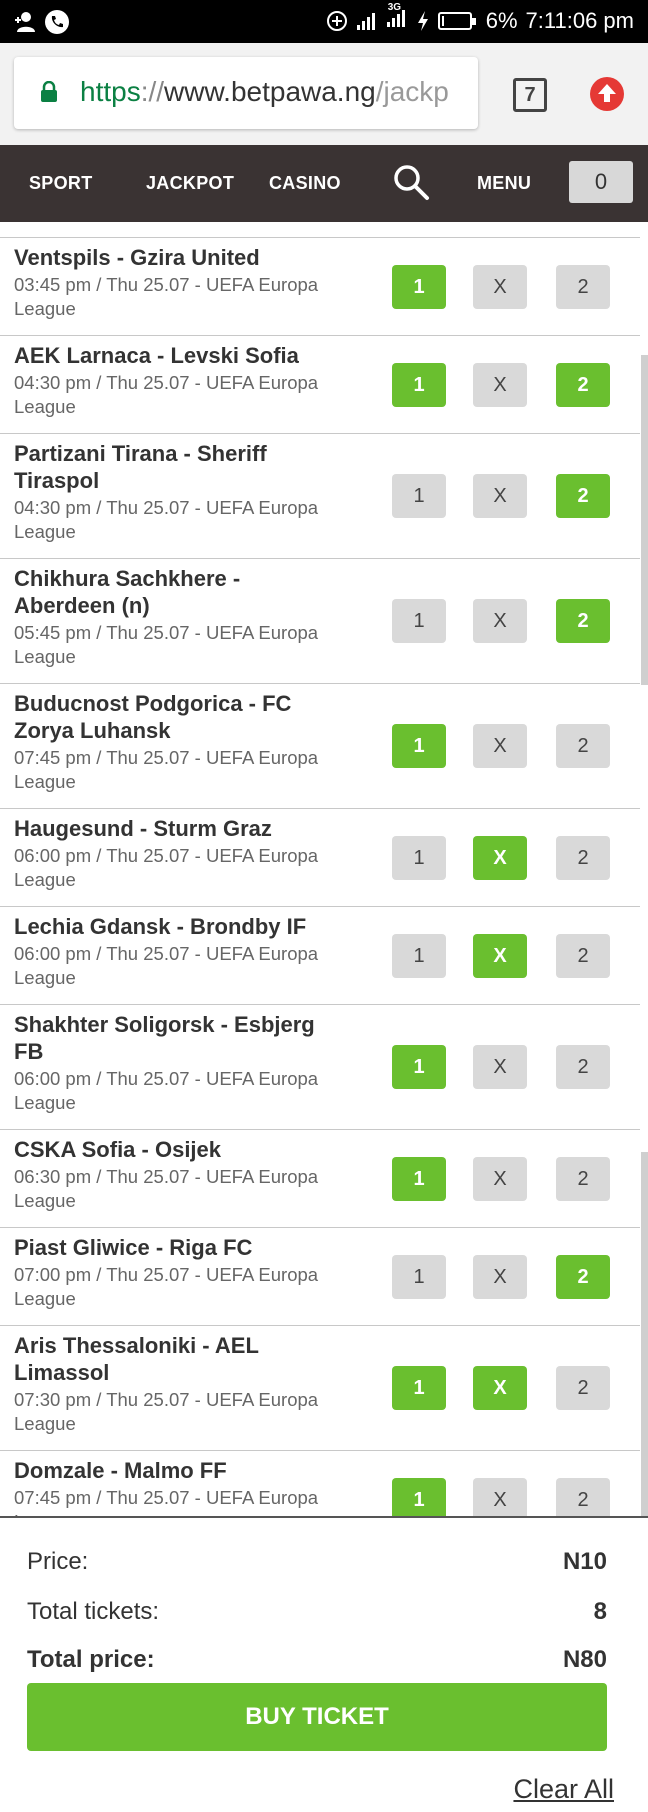 The height and width of the screenshot is (1812, 648). I want to click on total-row: Total price: N80, so click(317, 1660).